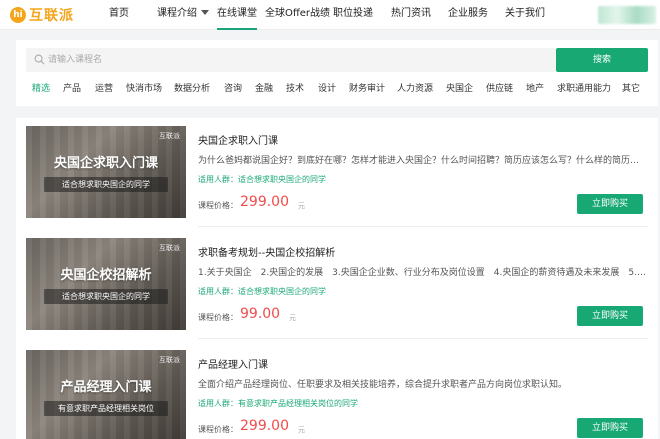 Image resolution: width=660 pixels, height=439 pixels. What do you see at coordinates (238, 139) in the screenshot?
I see `course-title: 央国企求职入门课` at bounding box center [238, 139].